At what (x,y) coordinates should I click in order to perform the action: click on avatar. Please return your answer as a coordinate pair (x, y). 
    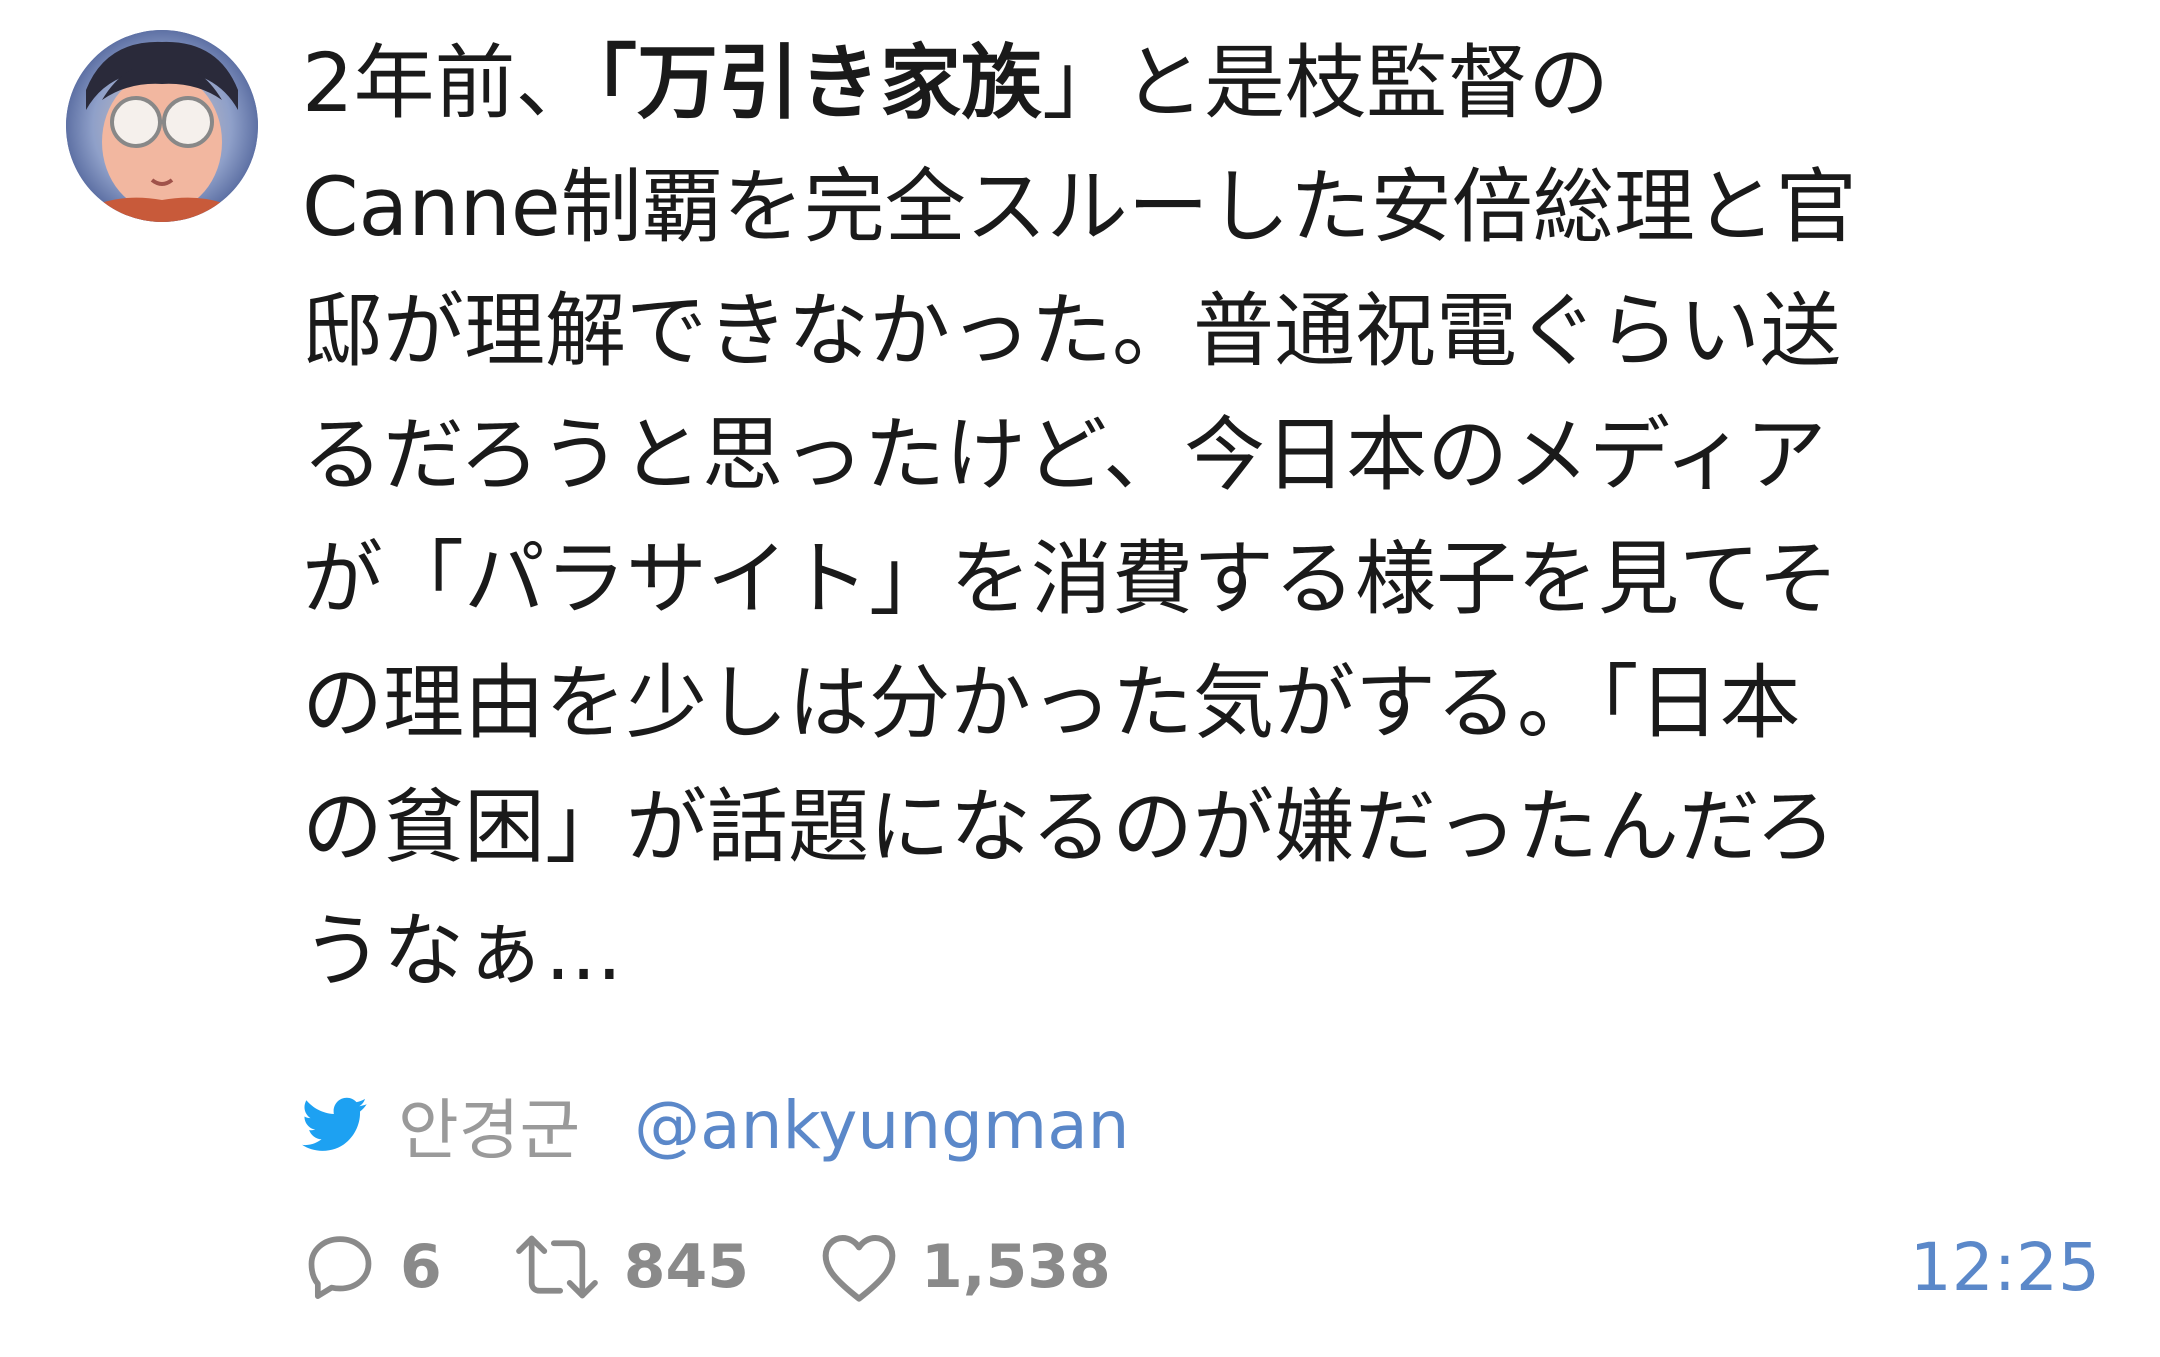
    Looking at the image, I should click on (162, 126).